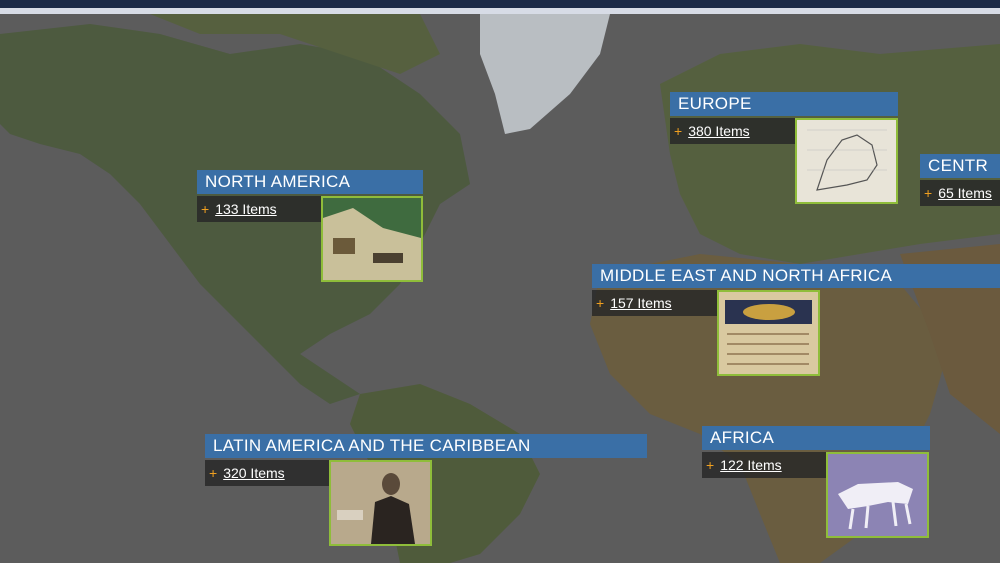  I want to click on manuscript-icon, so click(768, 333).